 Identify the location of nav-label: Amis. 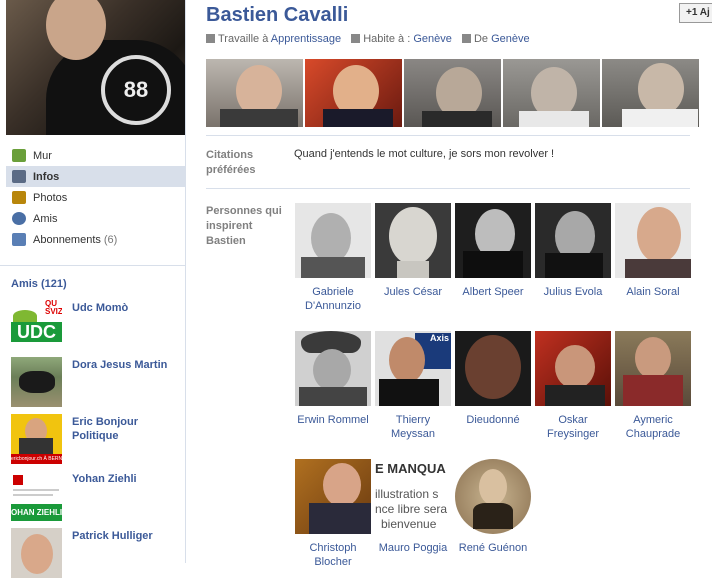
(45, 218).